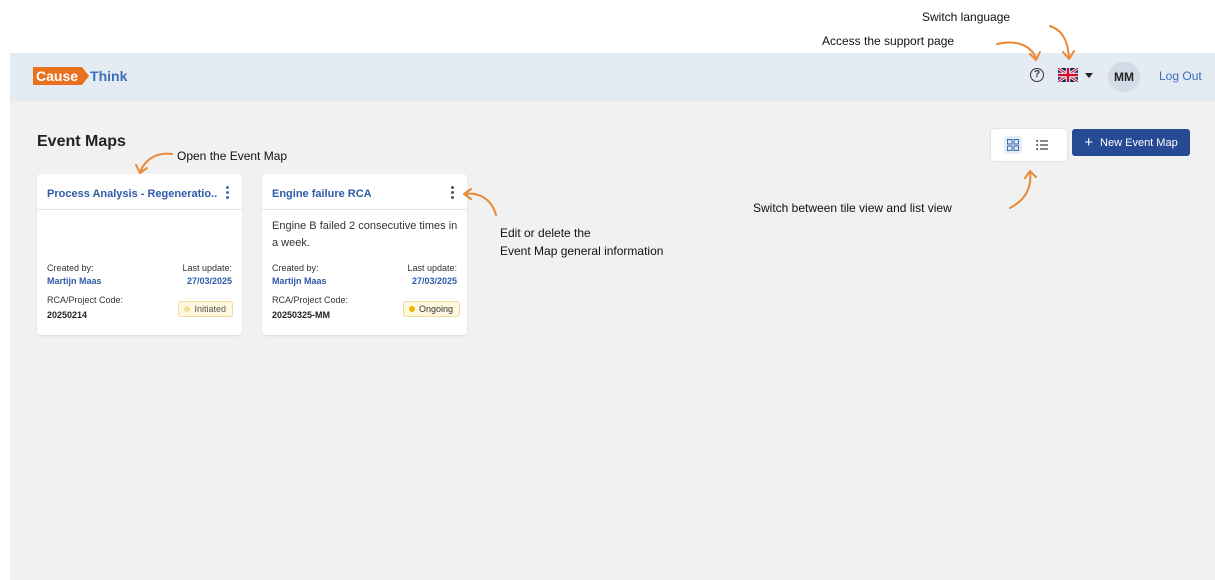  I want to click on uk-flag-icon, so click(1068, 75).